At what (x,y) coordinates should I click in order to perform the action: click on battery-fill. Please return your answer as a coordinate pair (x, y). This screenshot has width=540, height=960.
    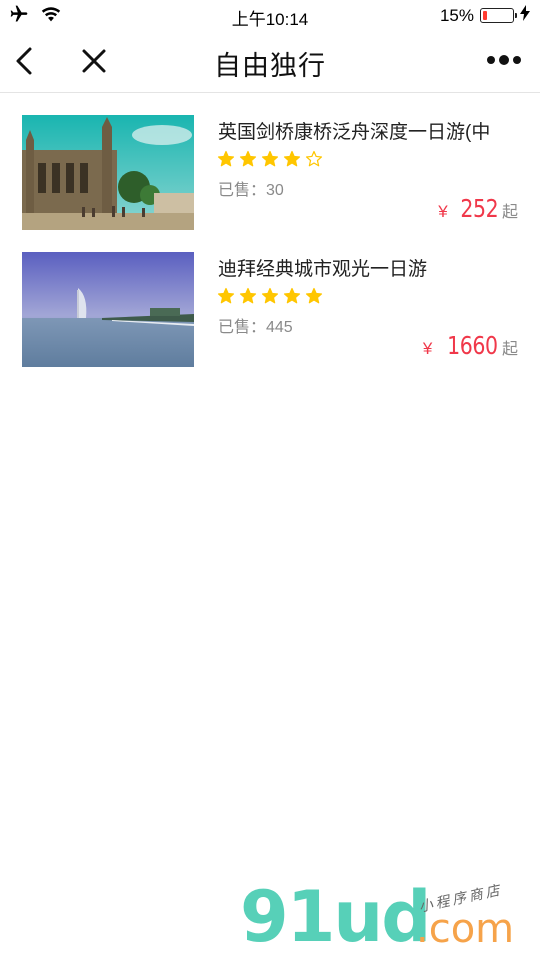
    Looking at the image, I should click on (485, 15).